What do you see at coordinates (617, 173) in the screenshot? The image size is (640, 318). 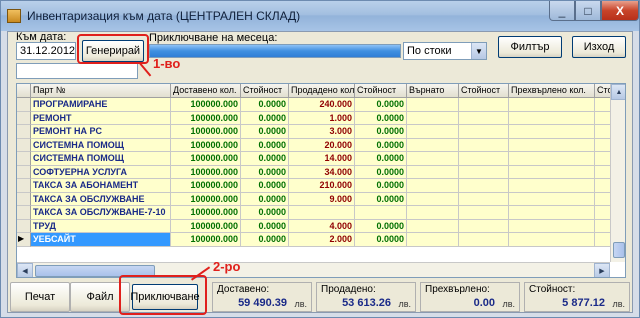 I see `vertical-scrollbar: ▲` at bounding box center [617, 173].